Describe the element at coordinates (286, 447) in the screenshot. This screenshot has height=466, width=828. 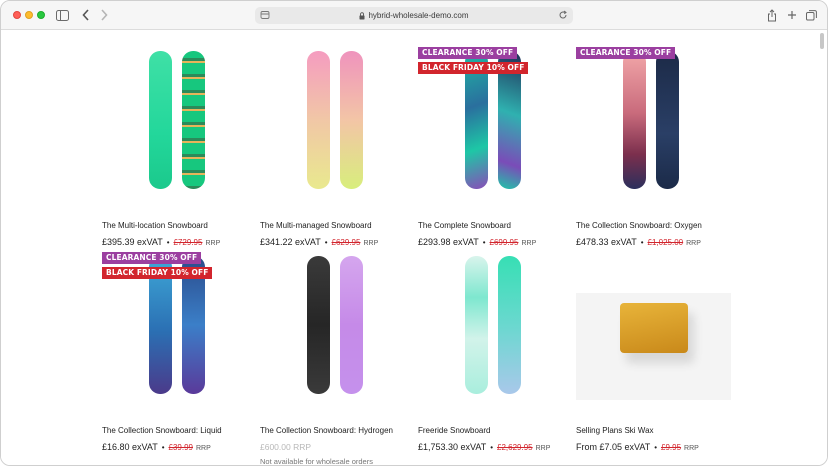
I see `product-price: £600.00 RRP` at that location.